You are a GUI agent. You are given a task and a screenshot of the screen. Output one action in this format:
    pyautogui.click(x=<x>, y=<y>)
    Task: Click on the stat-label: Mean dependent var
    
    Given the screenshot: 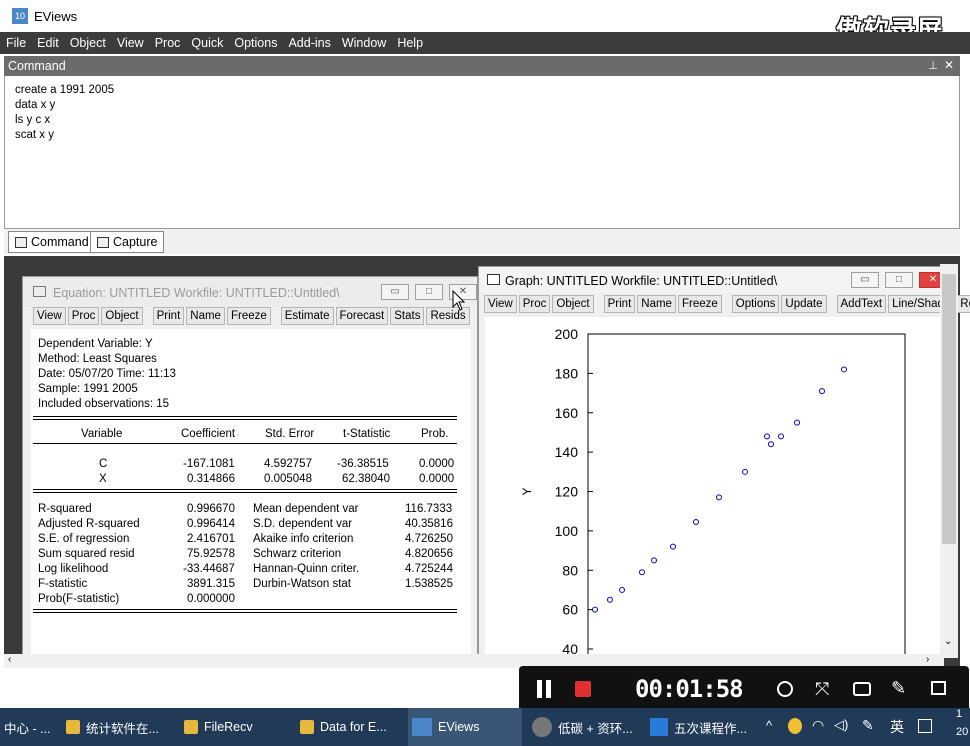 What is the action you would take?
    pyautogui.click(x=306, y=509)
    